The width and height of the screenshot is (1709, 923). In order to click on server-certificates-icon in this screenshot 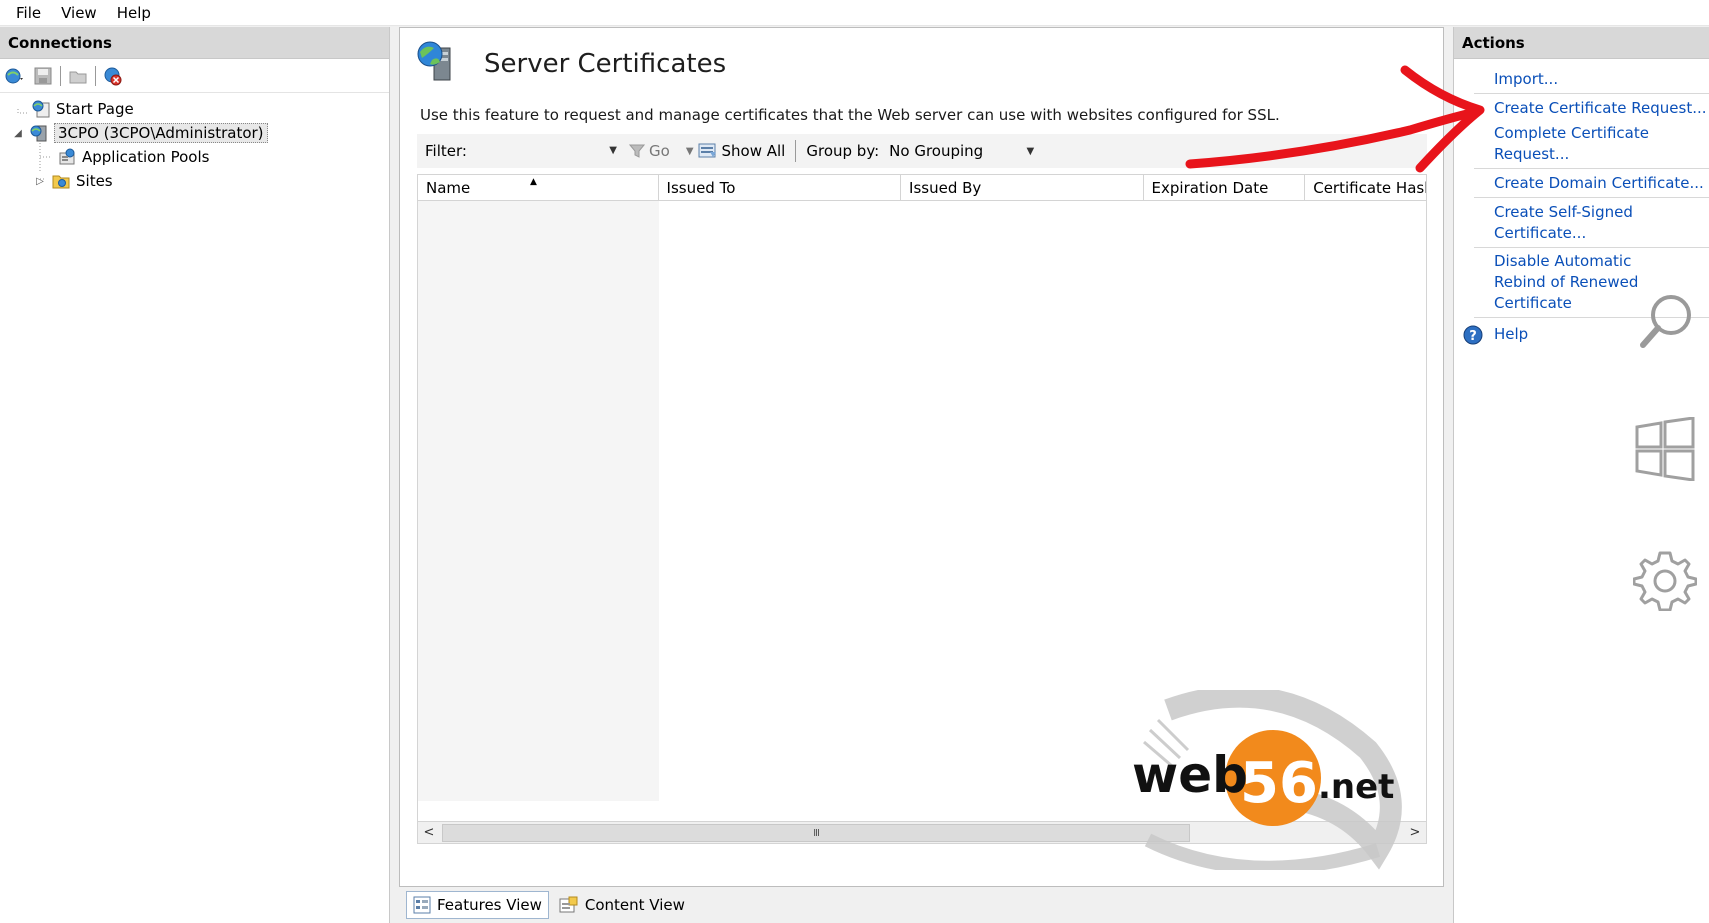, I will do `click(438, 64)`.